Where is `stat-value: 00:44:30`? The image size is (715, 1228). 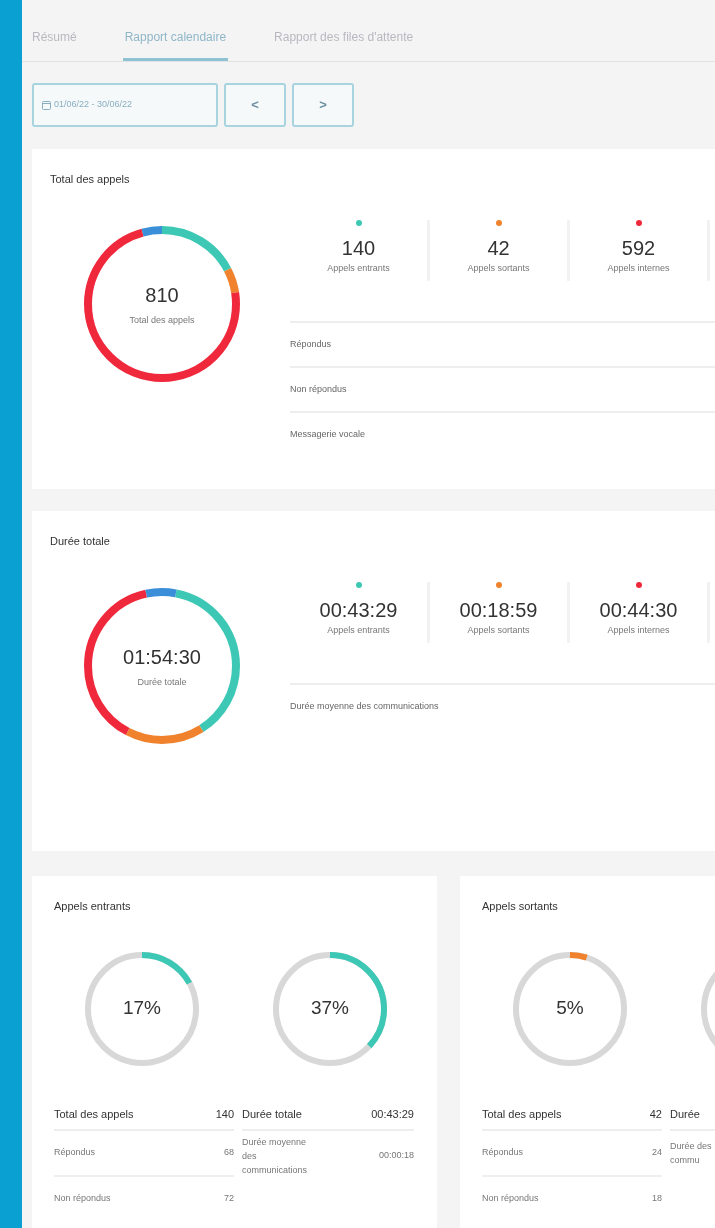
stat-value: 00:44:30 is located at coordinates (638, 609).